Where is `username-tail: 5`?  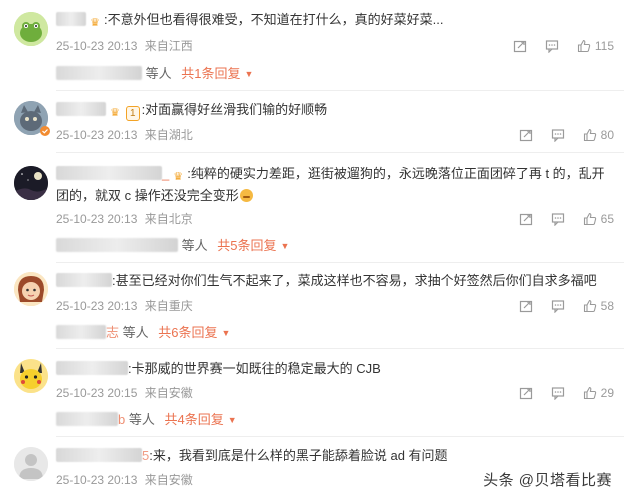 username-tail: 5 is located at coordinates (145, 455).